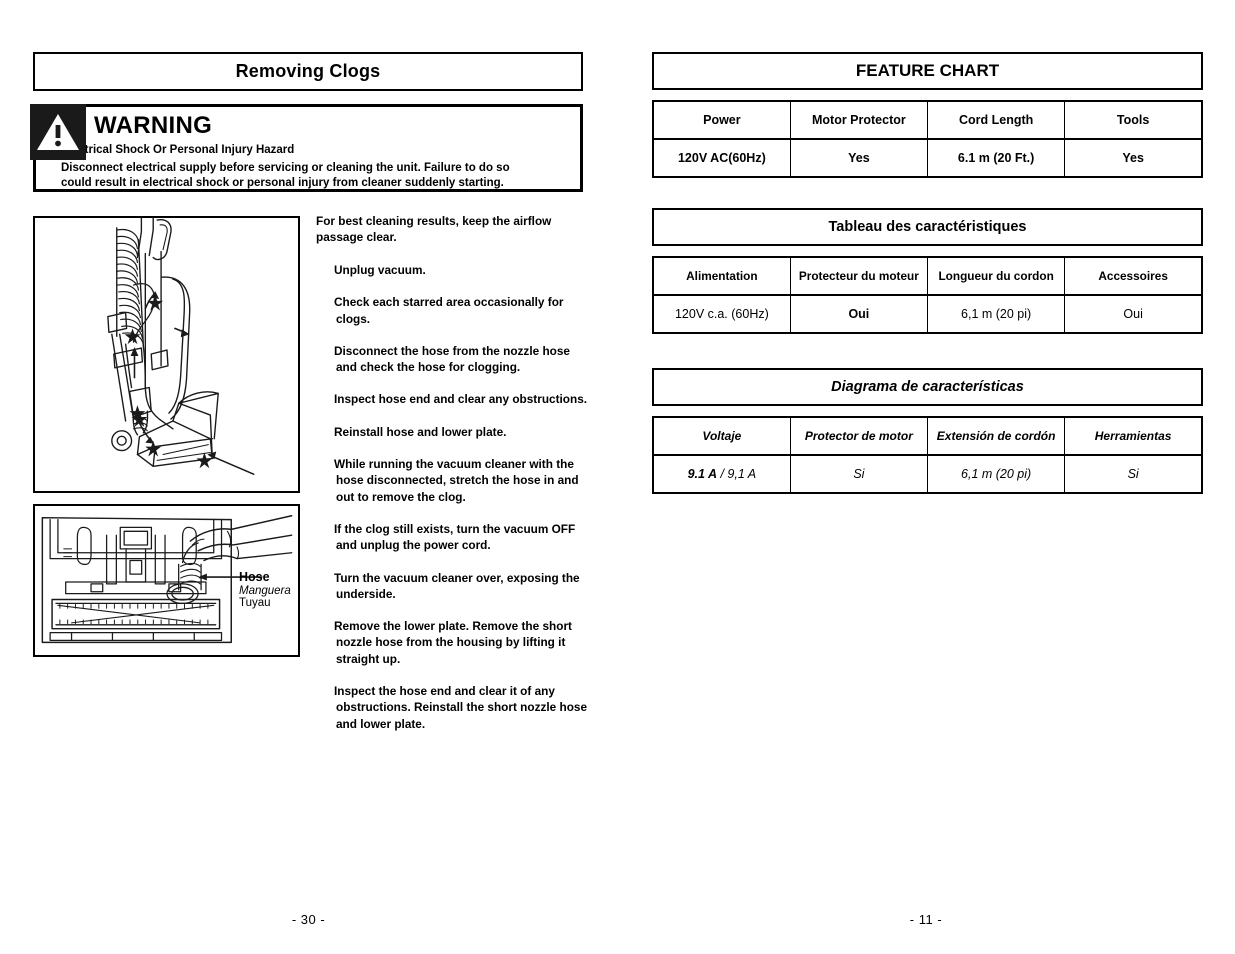 Image resolution: width=1235 pixels, height=954 pixels. What do you see at coordinates (859, 436) in the screenshot?
I see `table-header-cell: Protector de motor` at bounding box center [859, 436].